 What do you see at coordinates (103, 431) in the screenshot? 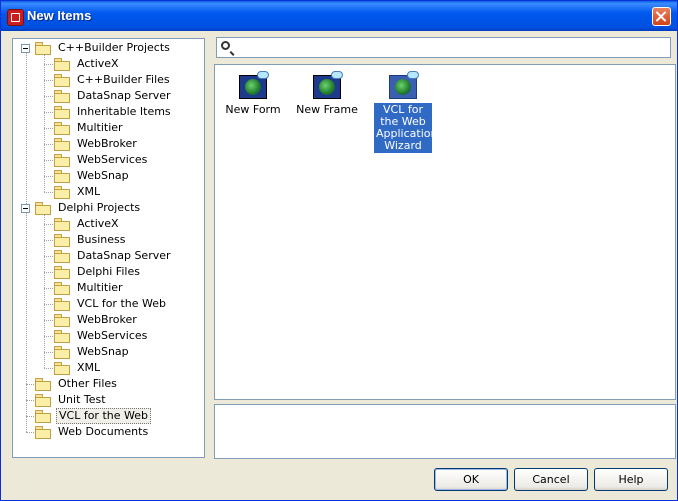
I see `tree-item-label: Web Documents` at bounding box center [103, 431].